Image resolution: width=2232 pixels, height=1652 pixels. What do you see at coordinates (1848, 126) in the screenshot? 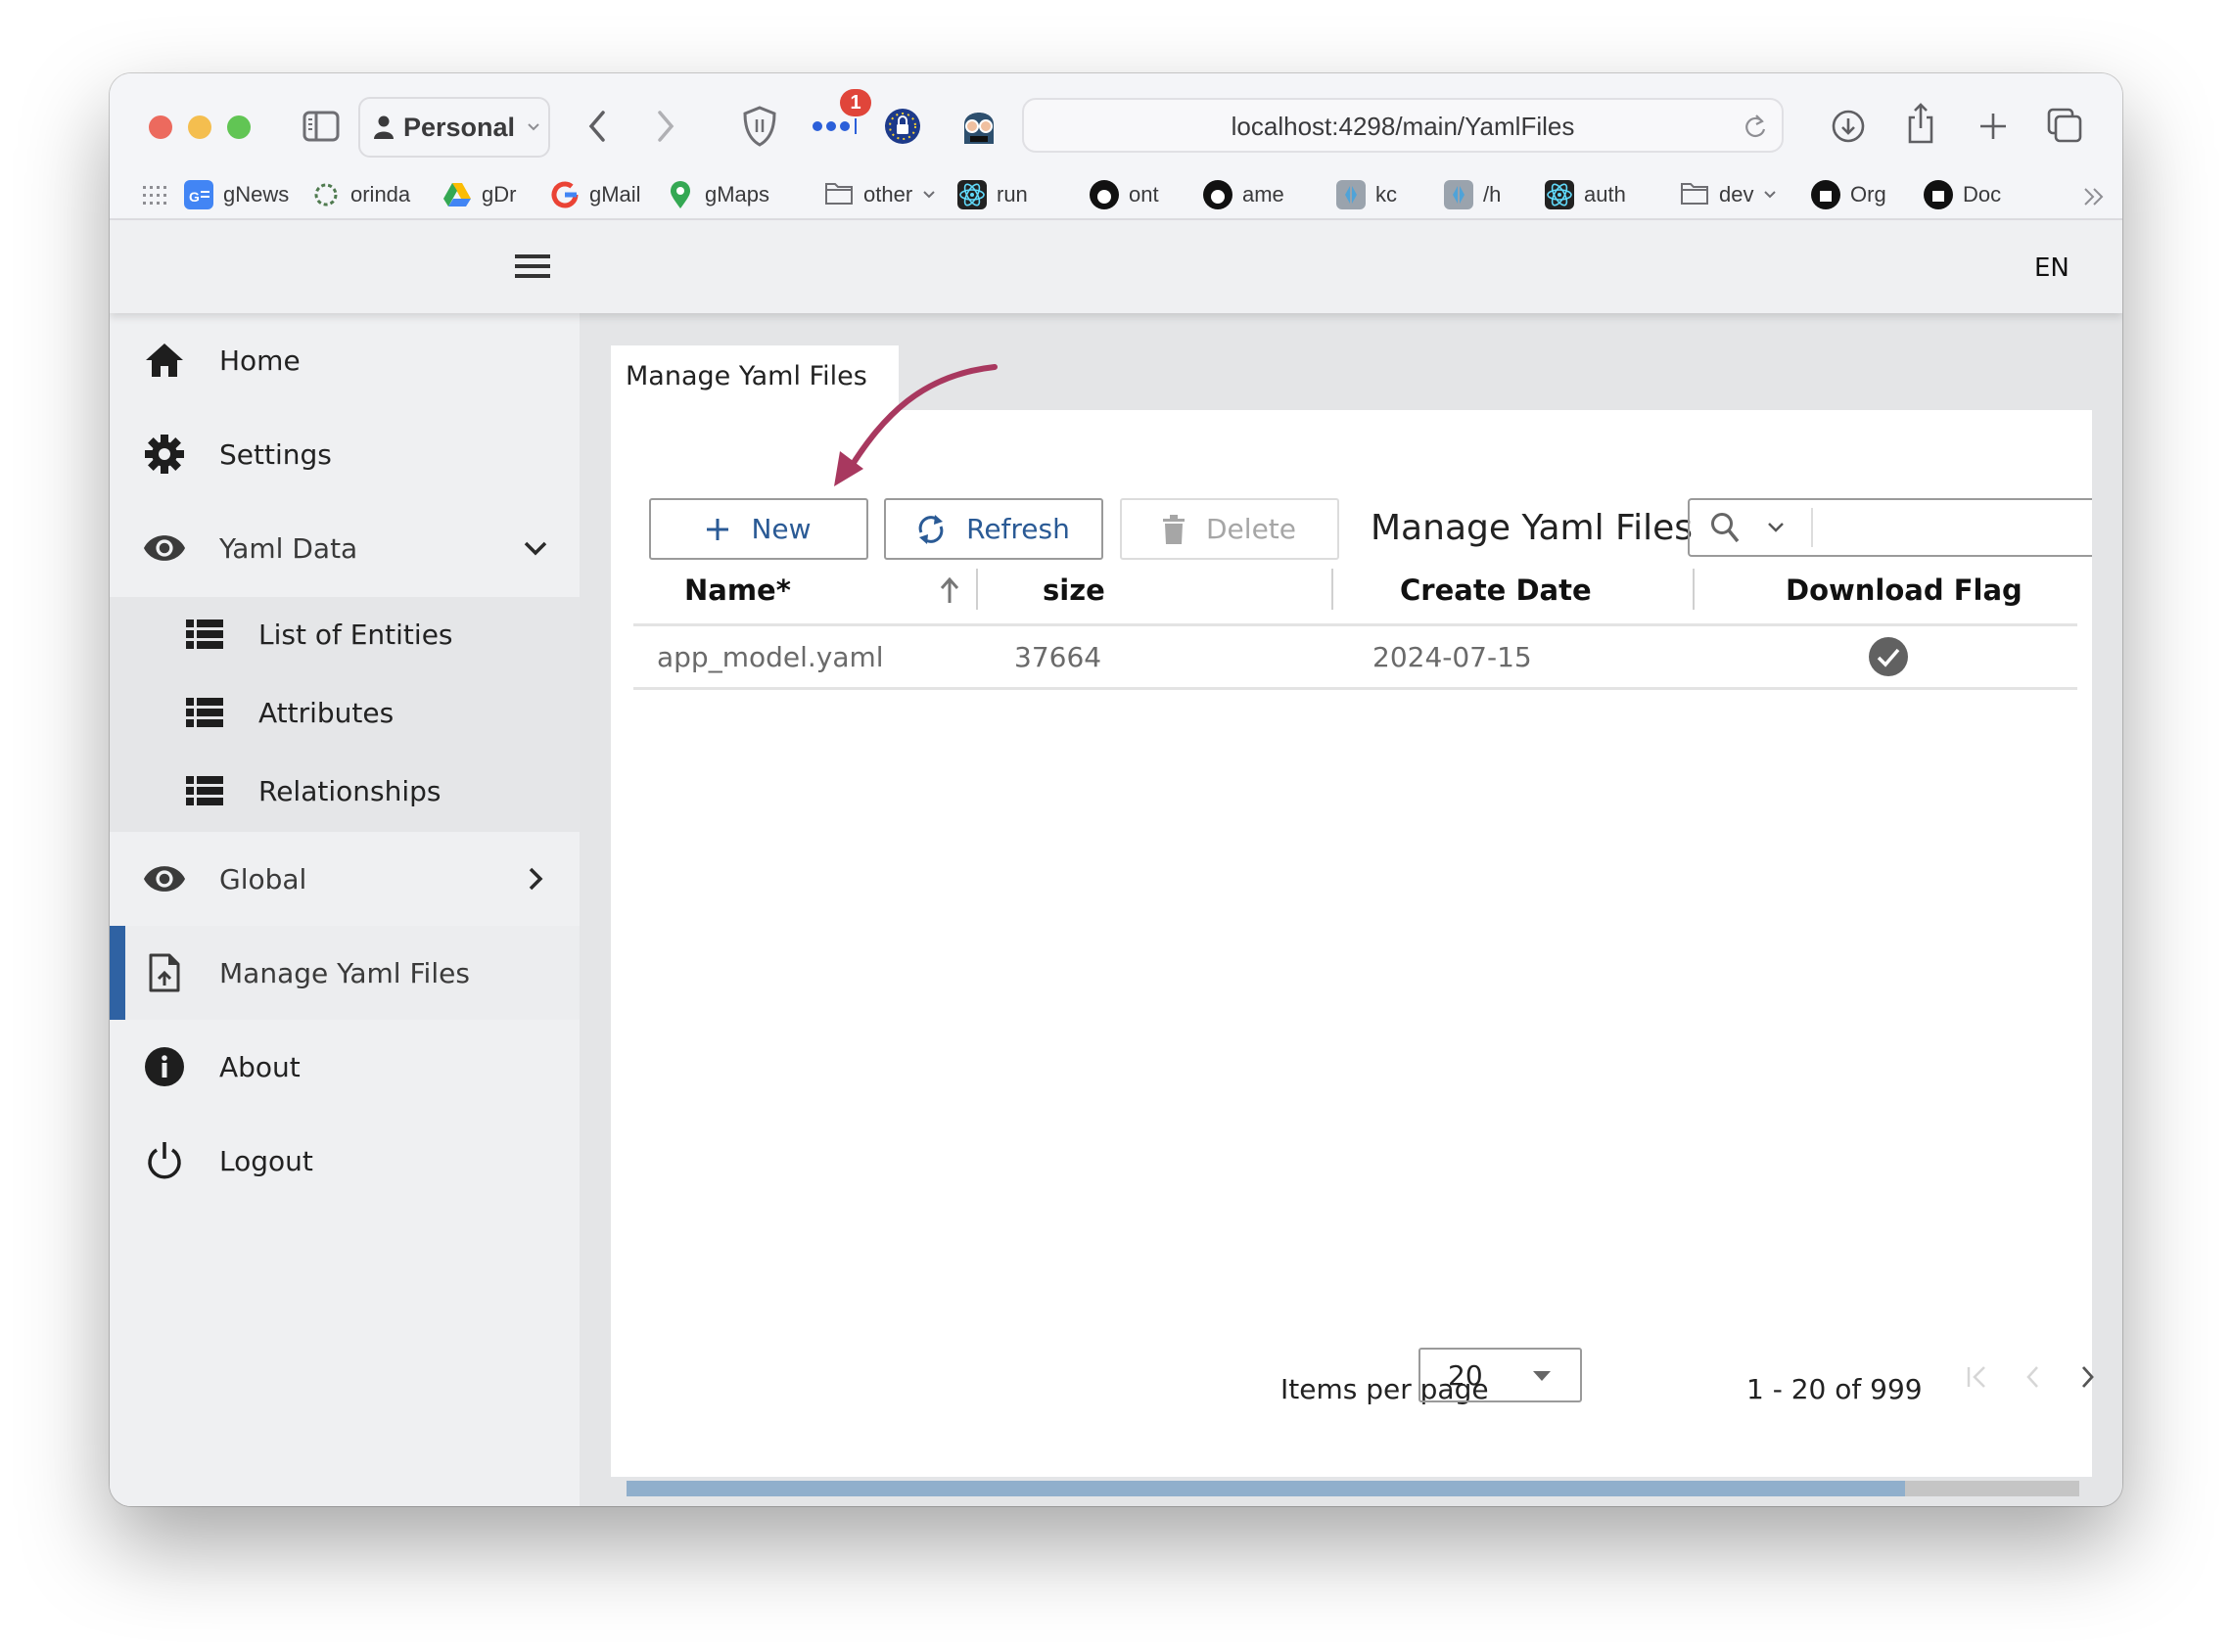
I see `downloads-icon` at bounding box center [1848, 126].